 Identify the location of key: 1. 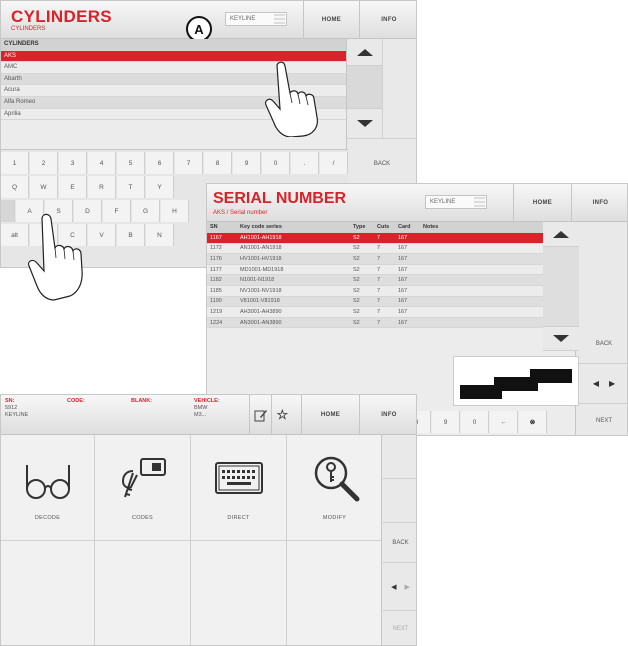
(15, 163).